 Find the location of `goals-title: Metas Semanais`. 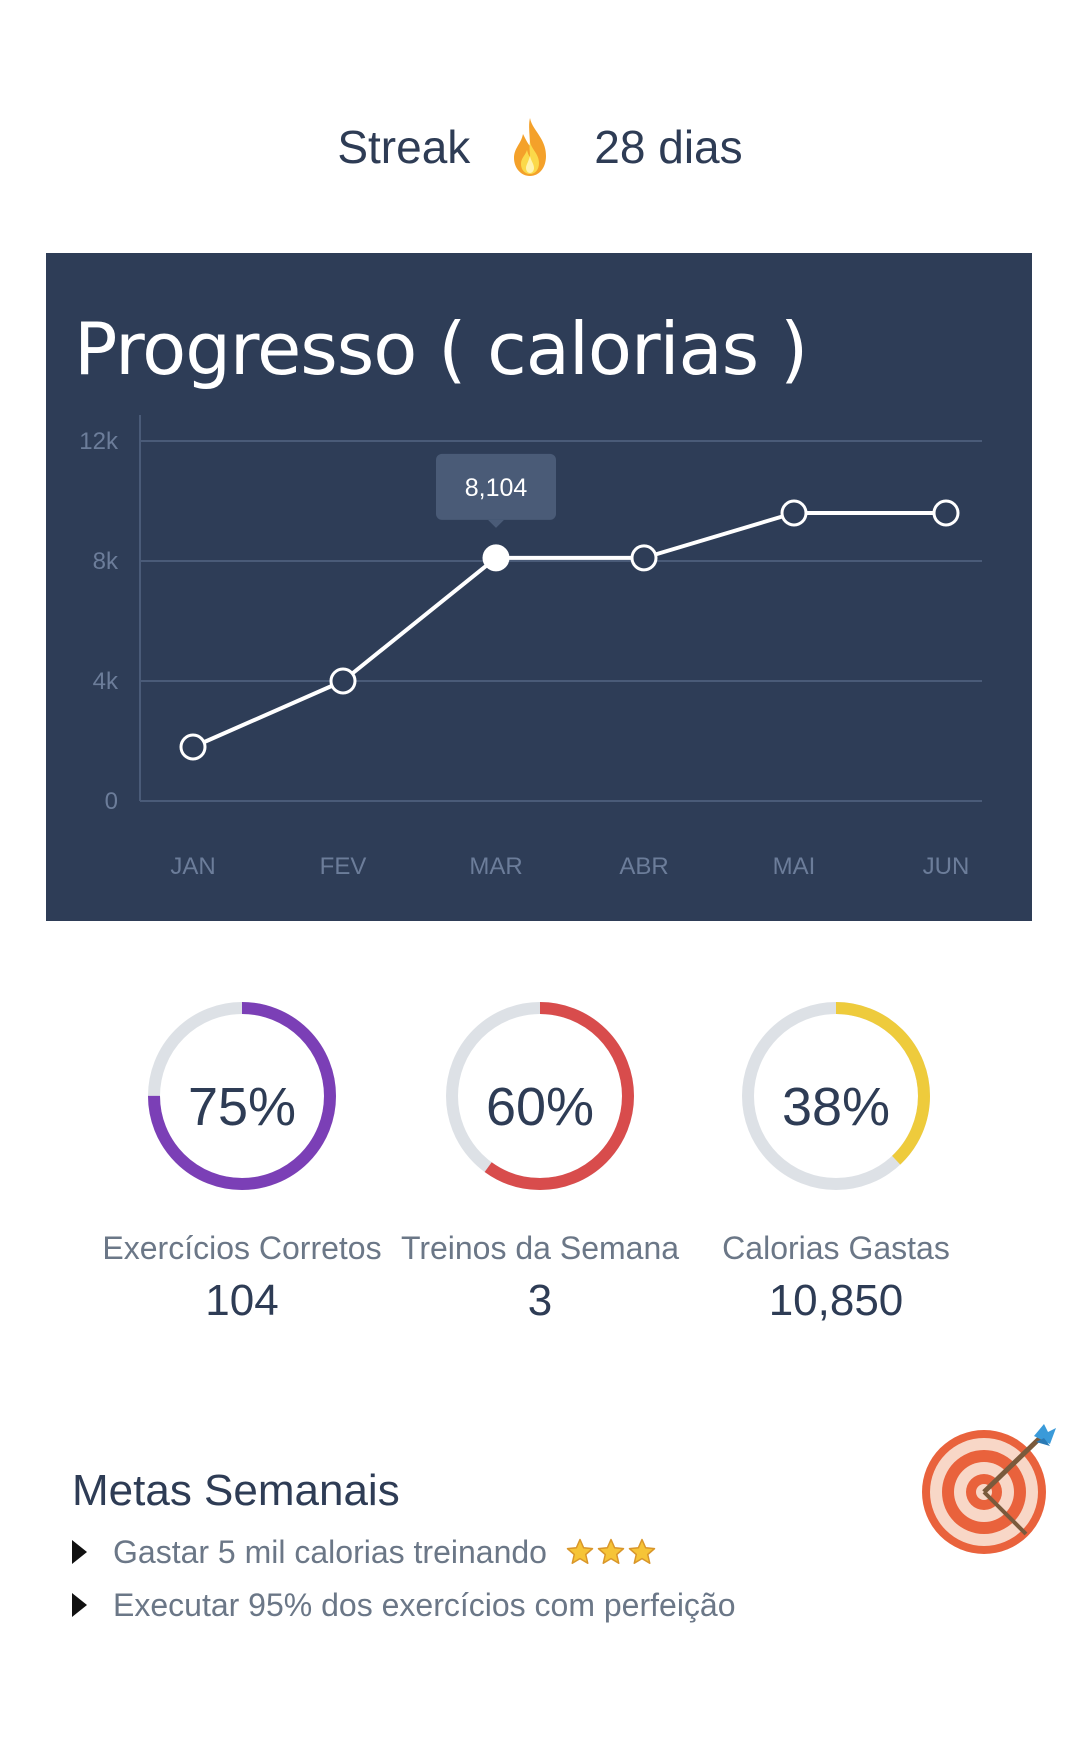

goals-title: Metas Semanais is located at coordinates (236, 1490).